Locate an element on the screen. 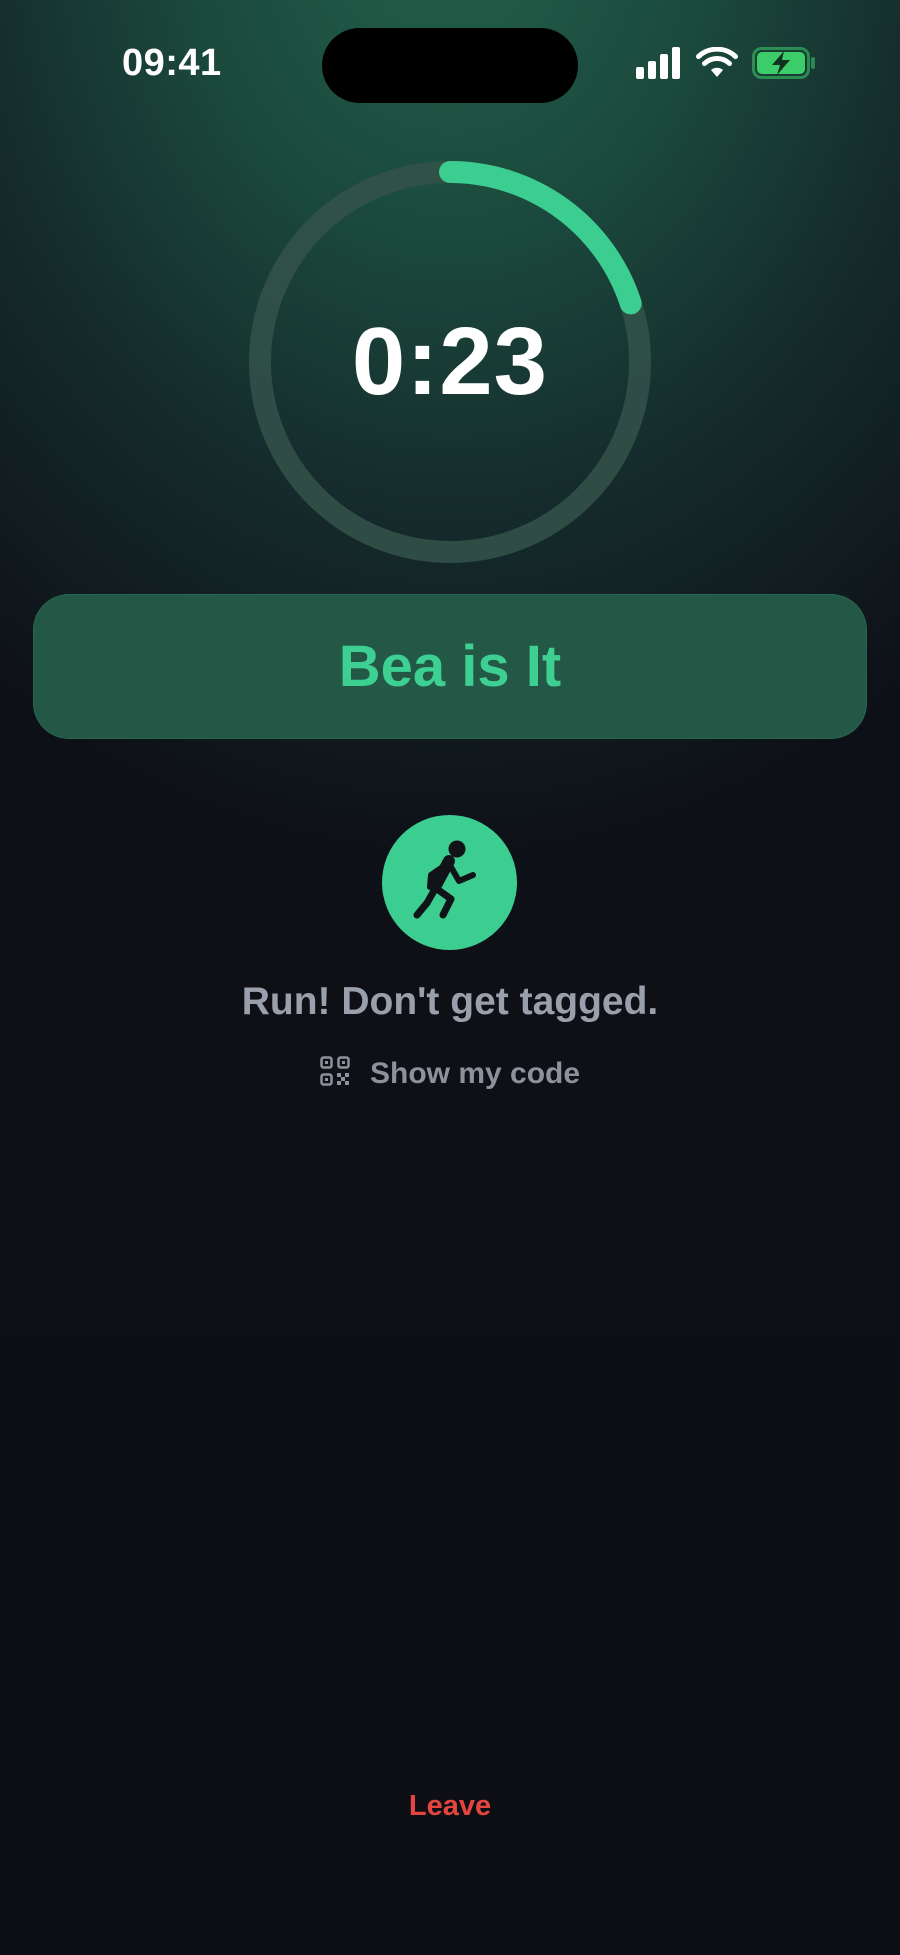  runner-badge is located at coordinates (449, 882).